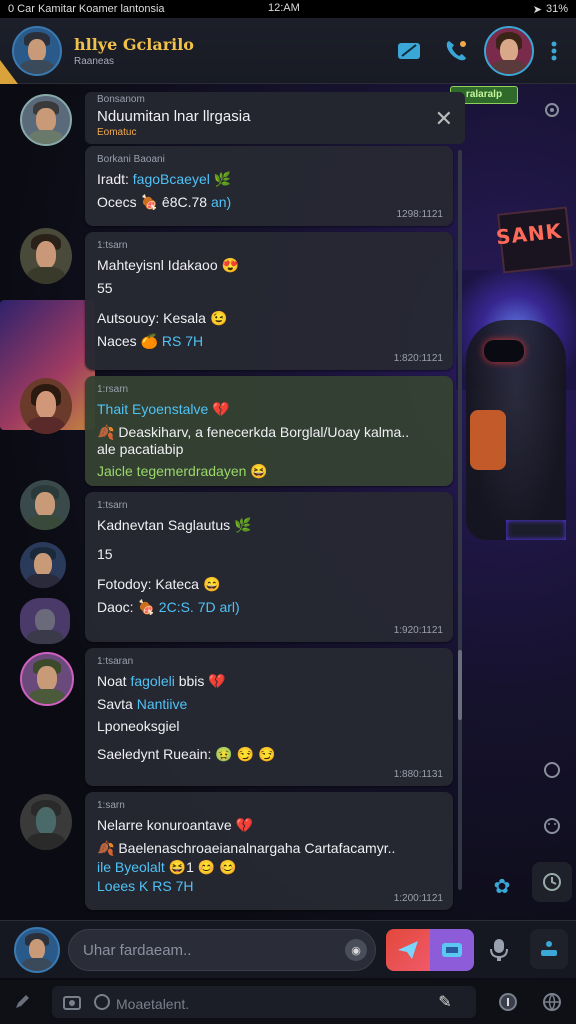 This screenshot has width=576, height=1024. I want to click on chat-subtitle: Raaneas, so click(94, 61).